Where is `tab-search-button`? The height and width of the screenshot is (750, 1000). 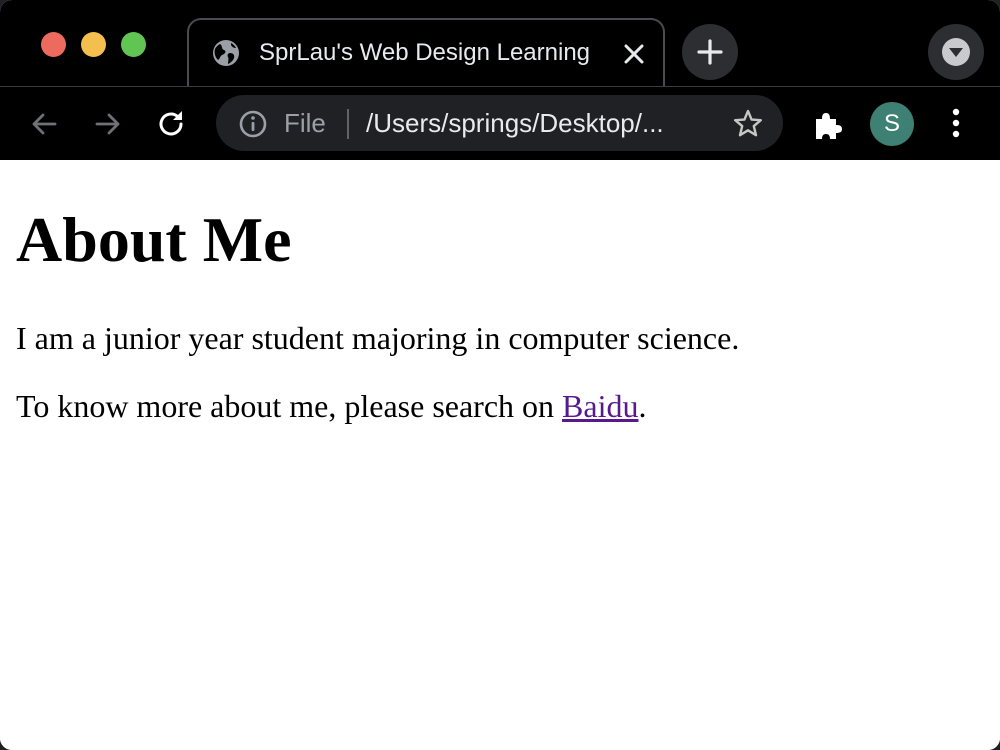 tab-search-button is located at coordinates (956, 52).